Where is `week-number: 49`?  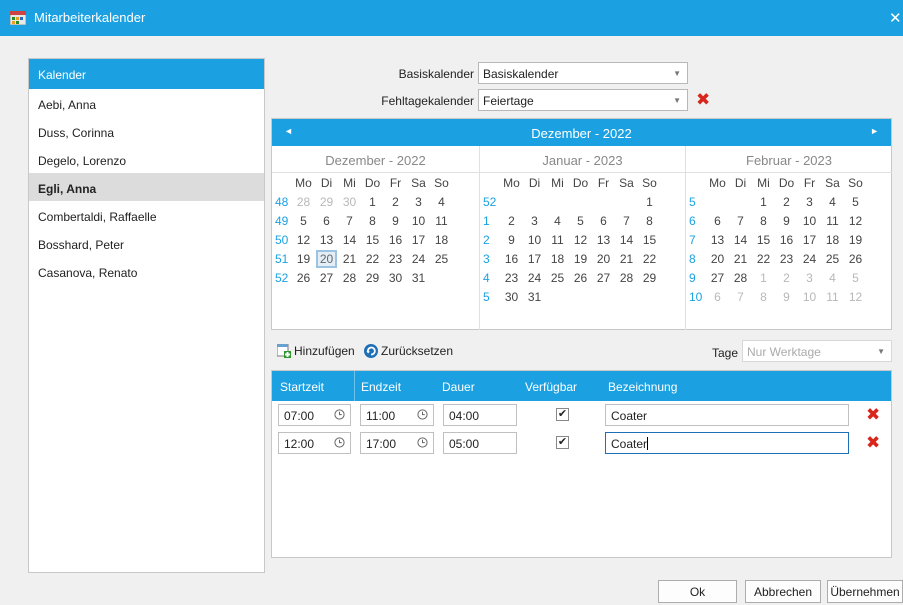
week-number: 49 is located at coordinates (282, 220).